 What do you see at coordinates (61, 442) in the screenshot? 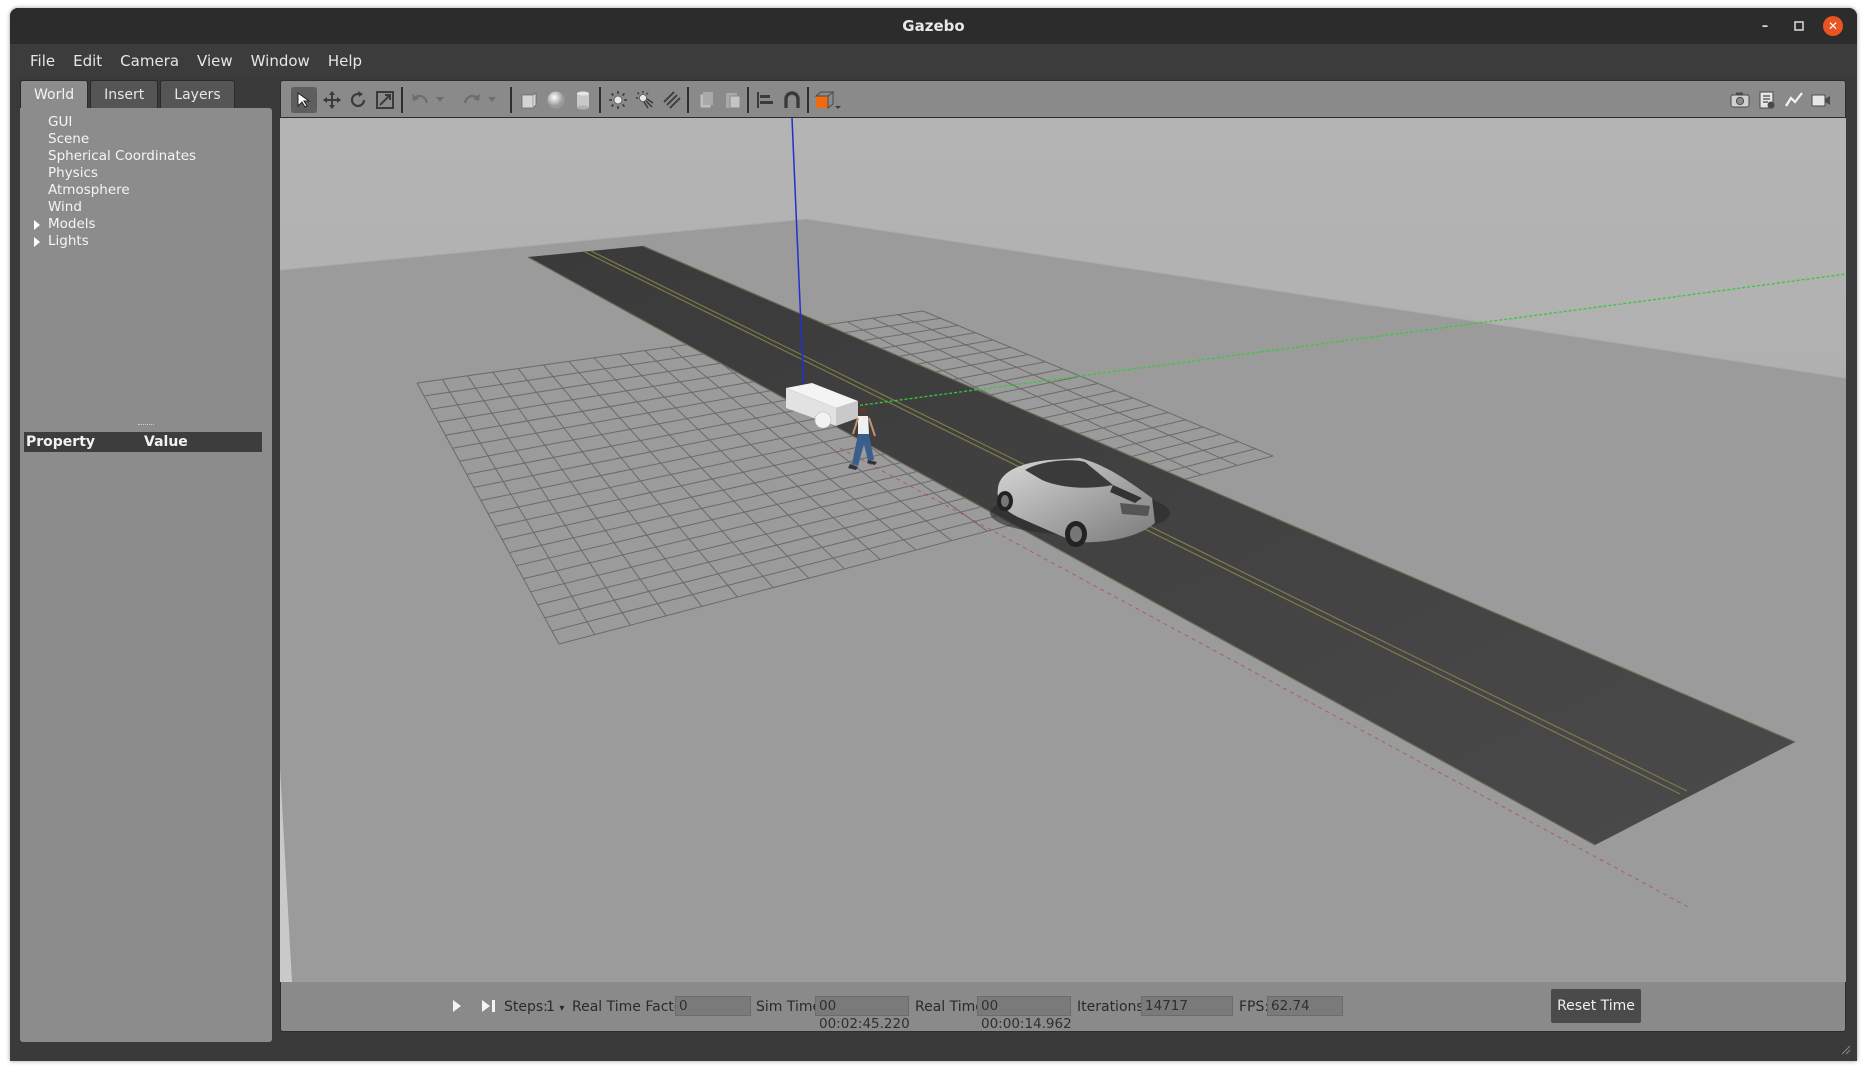
I see `property-column-header: Property` at bounding box center [61, 442].